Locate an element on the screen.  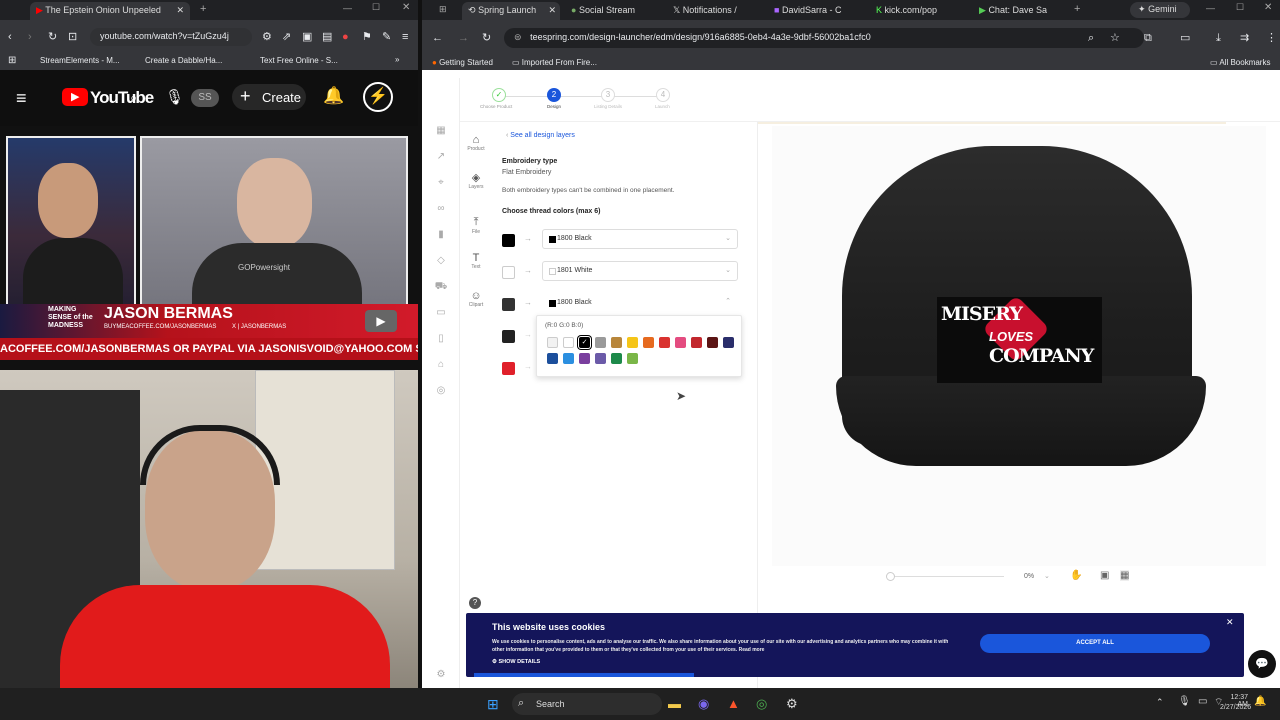
microphone-icon: 🎙 is located at coordinates (174, 97).